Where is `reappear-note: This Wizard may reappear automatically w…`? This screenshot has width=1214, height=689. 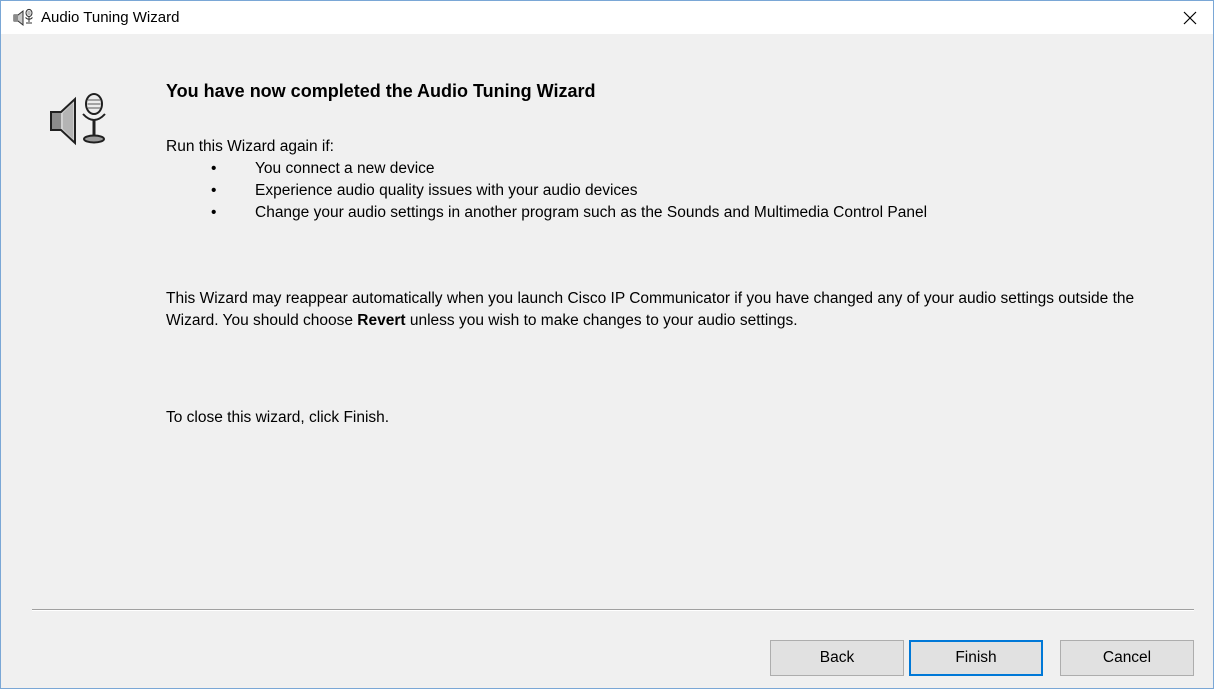 reappear-note: This Wizard may reappear automatically w… is located at coordinates (661, 310).